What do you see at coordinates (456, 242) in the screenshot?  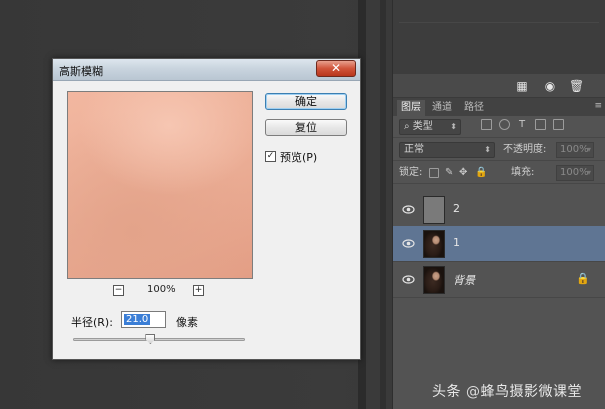 I see `layer-name: 1` at bounding box center [456, 242].